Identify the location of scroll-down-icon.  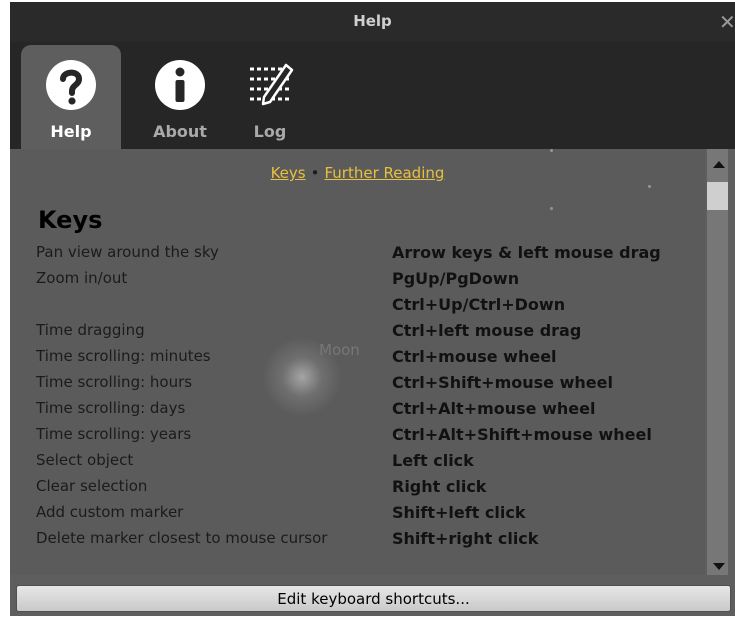
(719, 566).